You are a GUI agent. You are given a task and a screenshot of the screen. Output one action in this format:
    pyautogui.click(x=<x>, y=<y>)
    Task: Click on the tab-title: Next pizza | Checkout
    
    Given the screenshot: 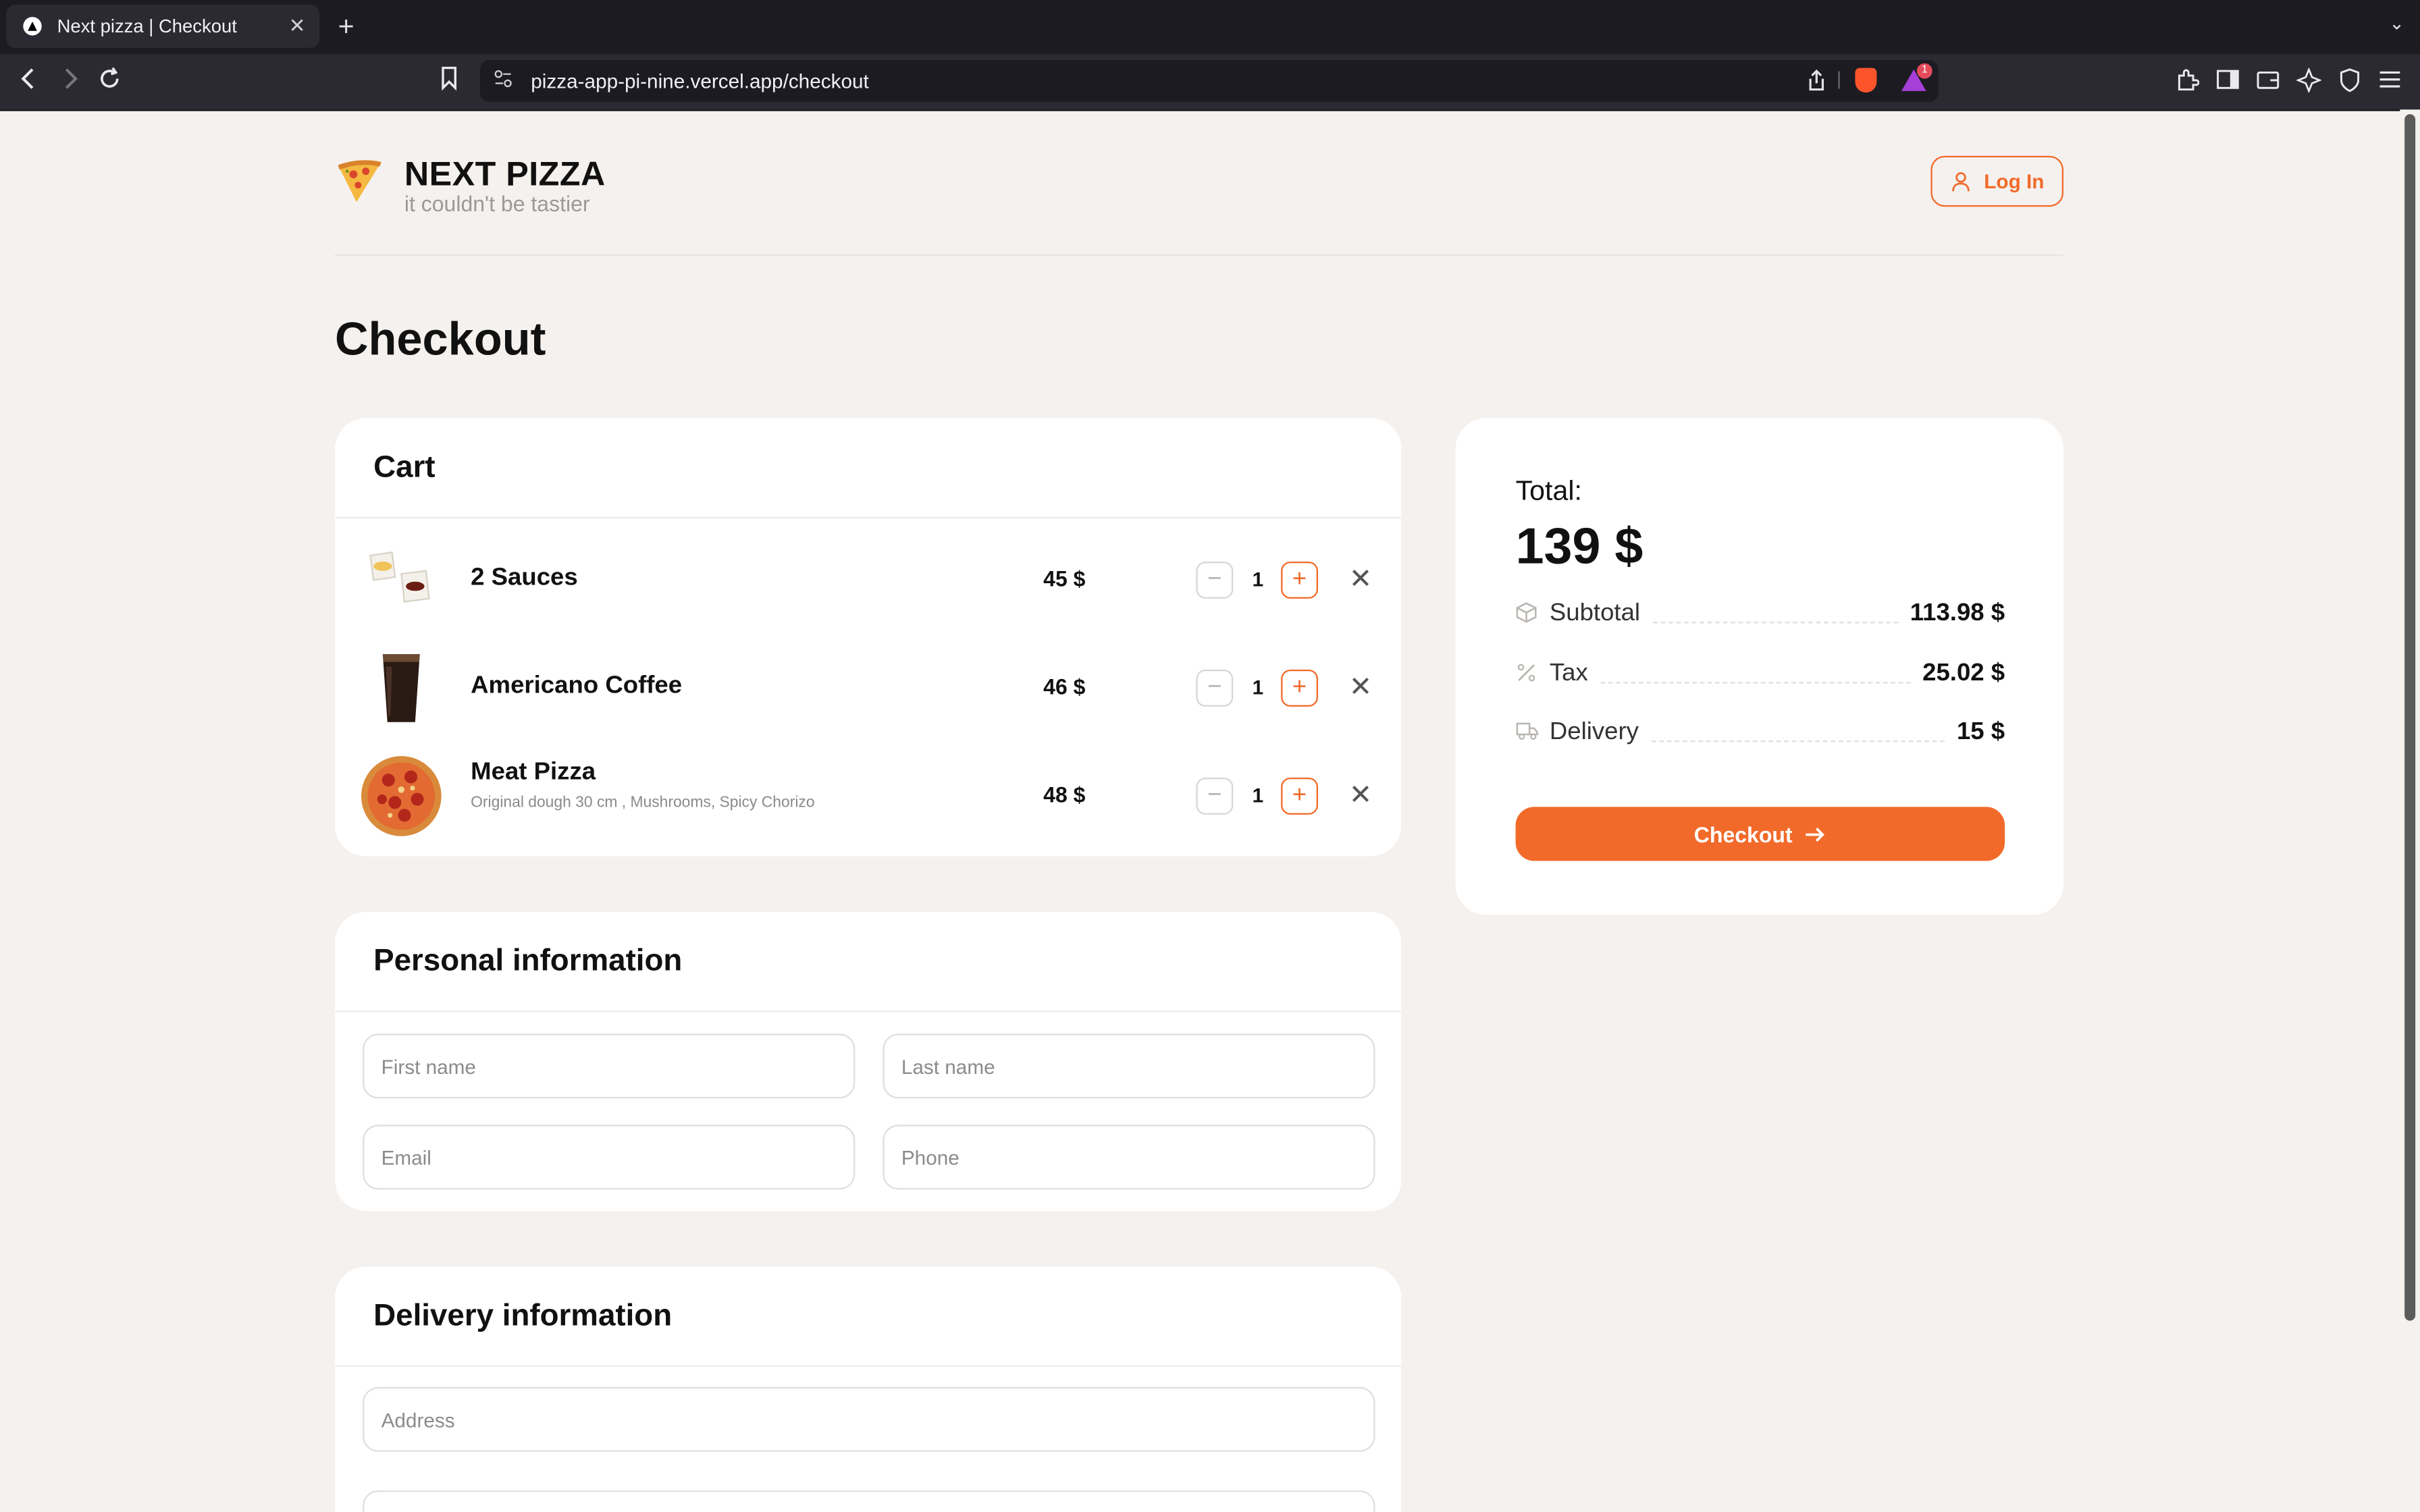 What is the action you would take?
    pyautogui.click(x=147, y=26)
    